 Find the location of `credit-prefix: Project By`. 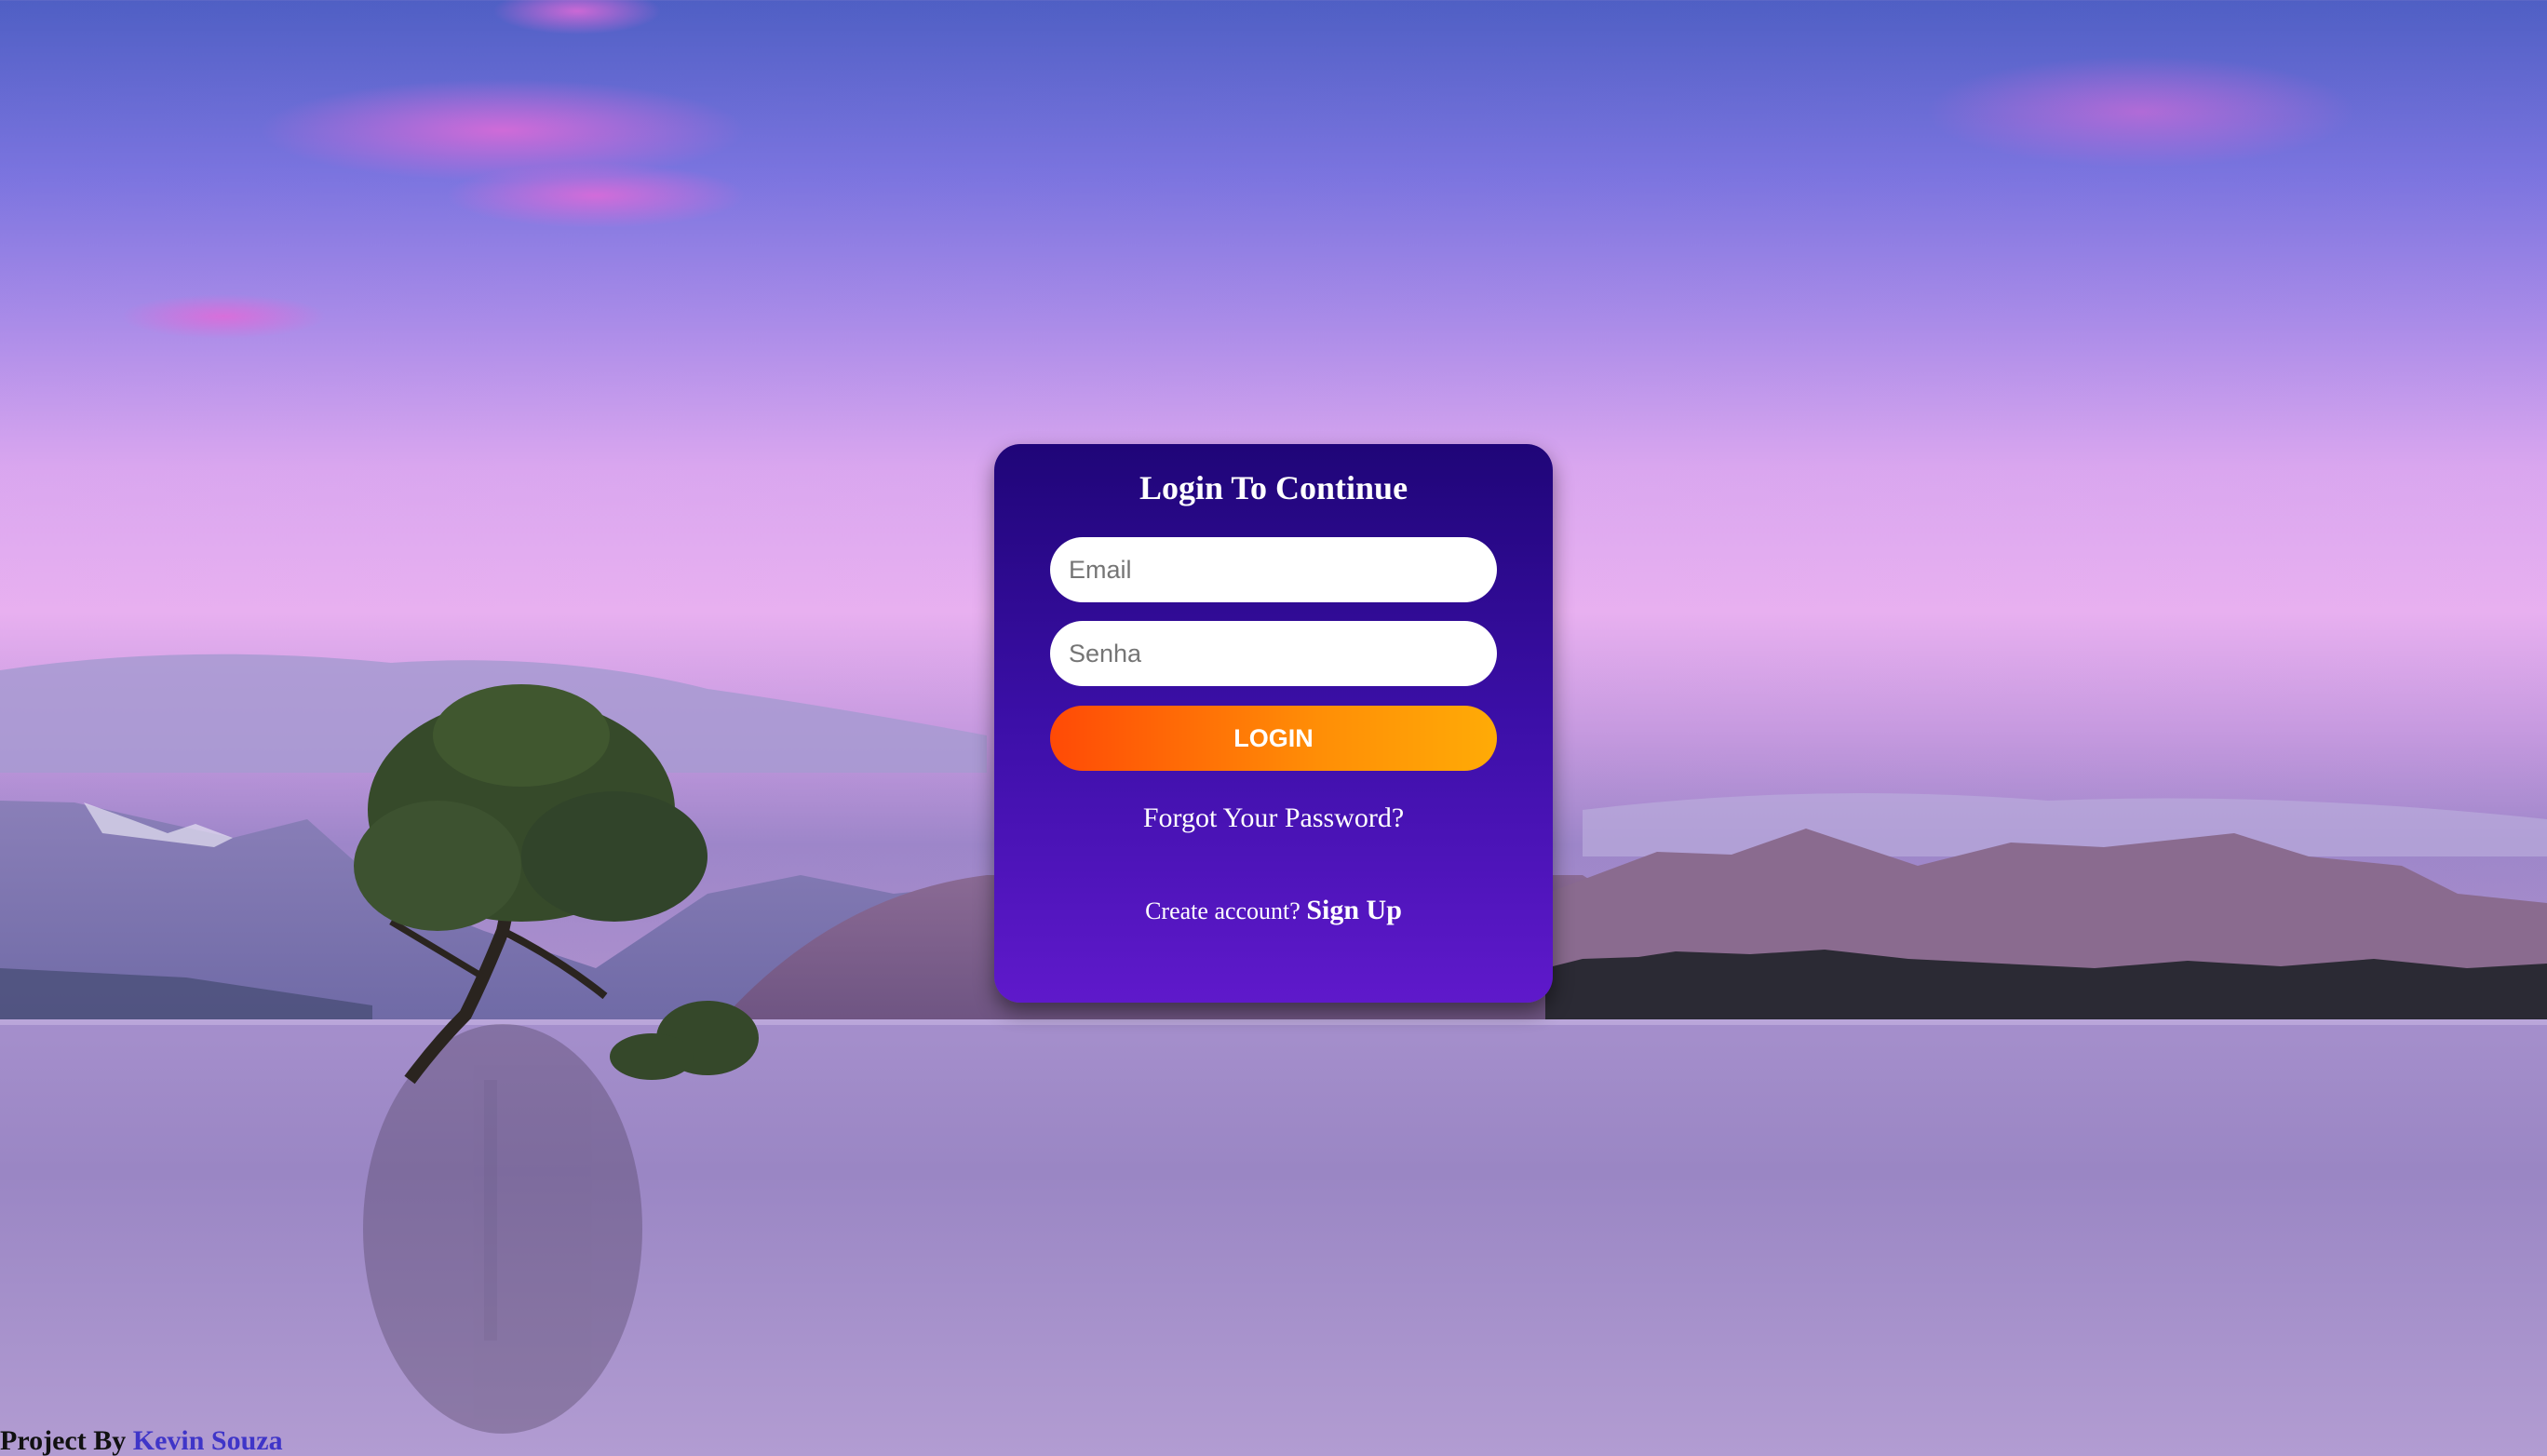

credit-prefix: Project By is located at coordinates (64, 1440).